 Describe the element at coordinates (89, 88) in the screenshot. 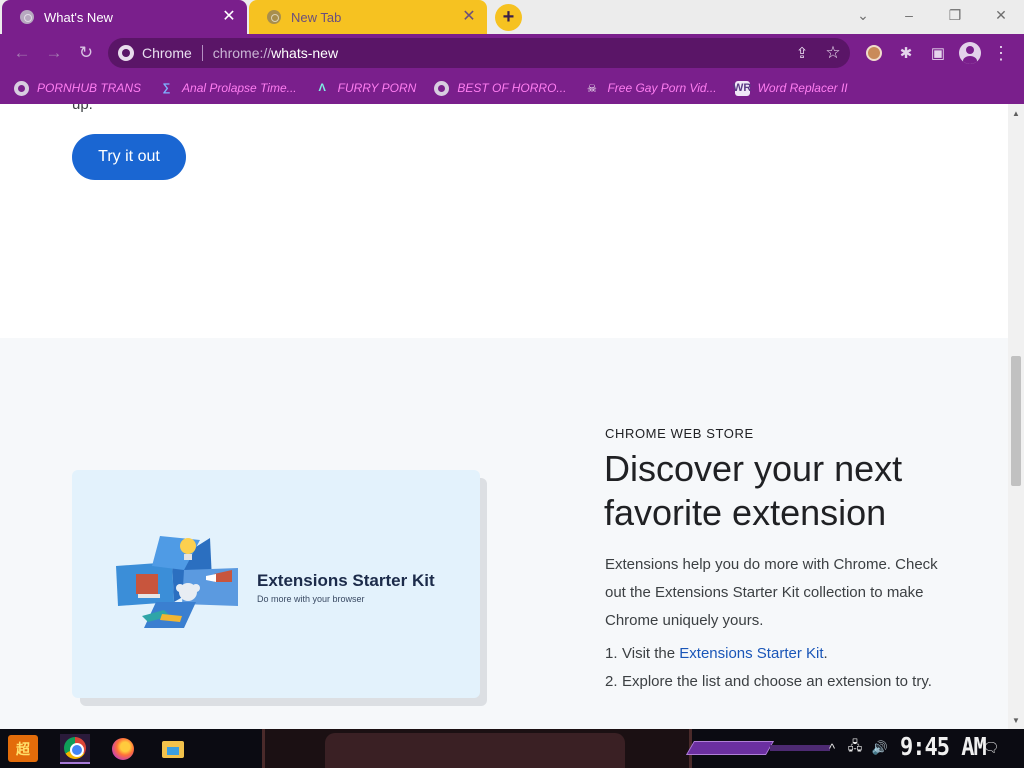

I see `bookmark-label: PORNHUB TRANS` at that location.